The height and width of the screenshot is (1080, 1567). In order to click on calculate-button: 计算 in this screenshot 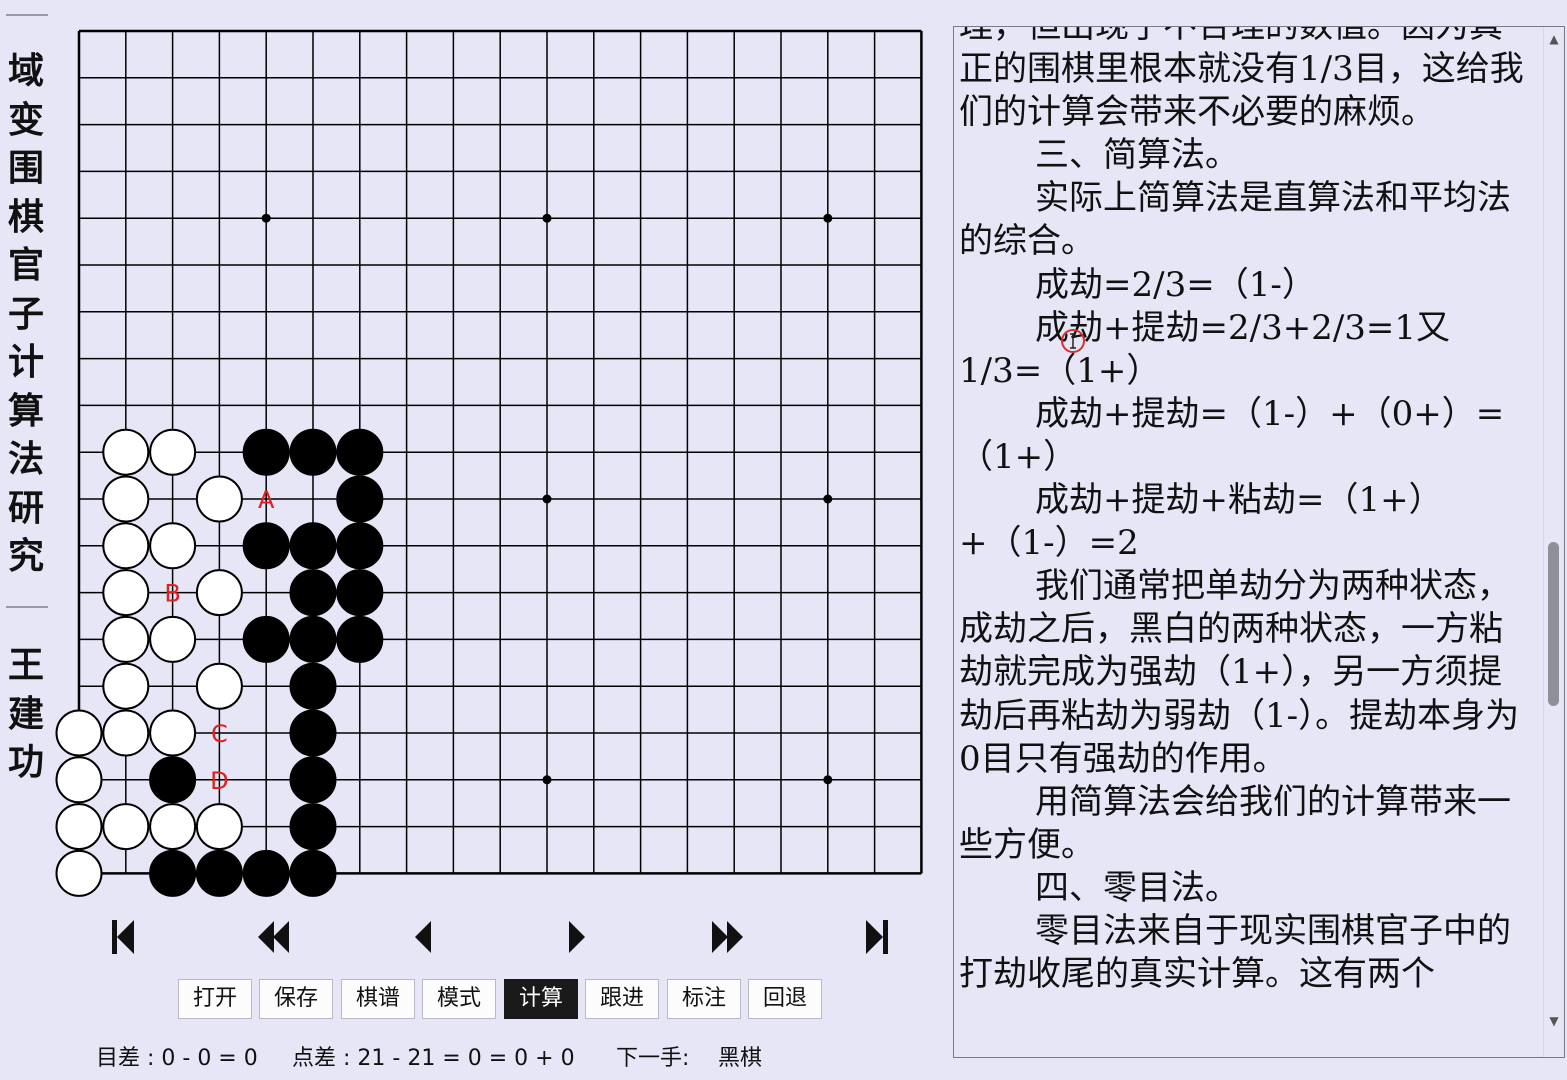, I will do `click(541, 999)`.